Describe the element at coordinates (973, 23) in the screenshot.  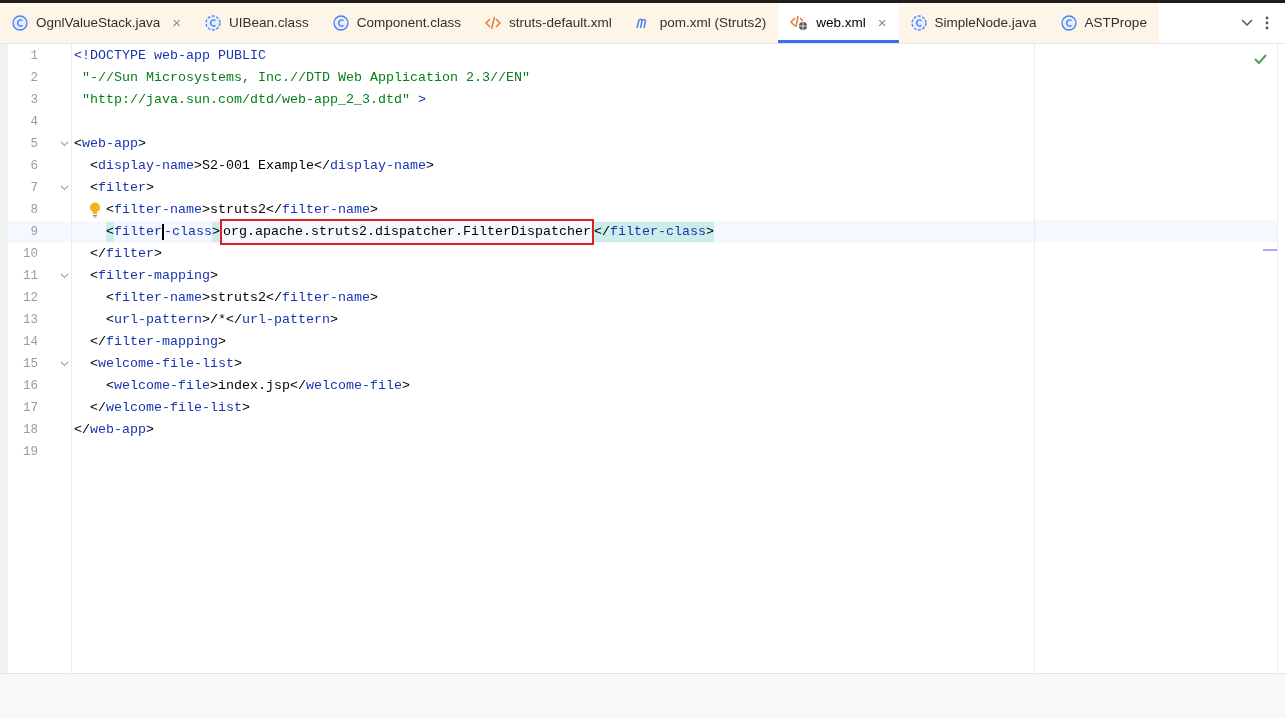
I see `editor-tab: SimpleNode.java` at that location.